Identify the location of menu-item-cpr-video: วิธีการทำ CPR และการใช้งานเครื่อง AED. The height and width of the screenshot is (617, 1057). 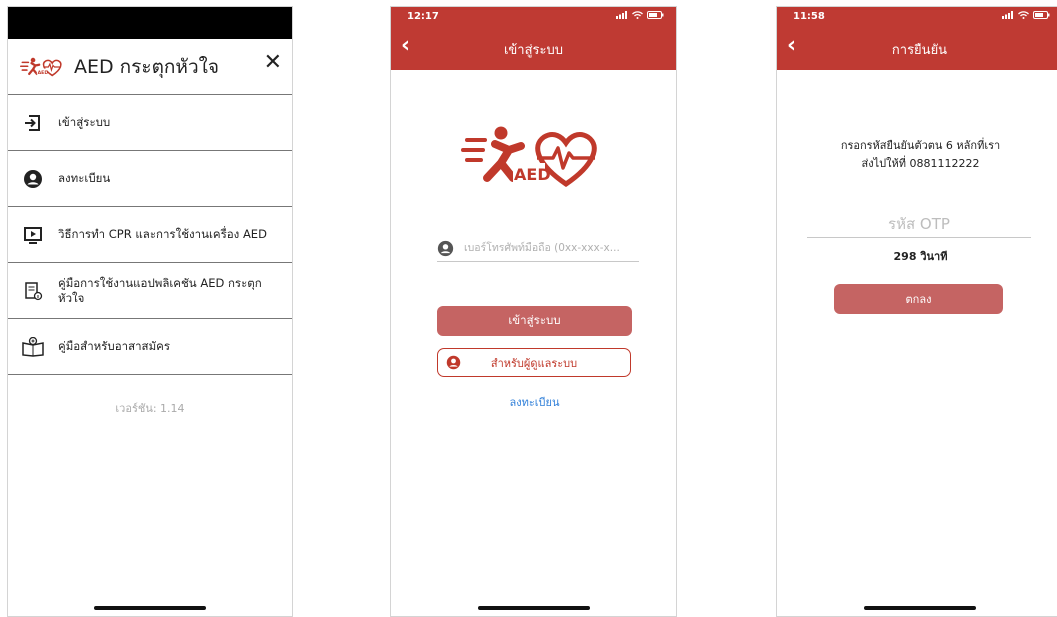
(150, 235).